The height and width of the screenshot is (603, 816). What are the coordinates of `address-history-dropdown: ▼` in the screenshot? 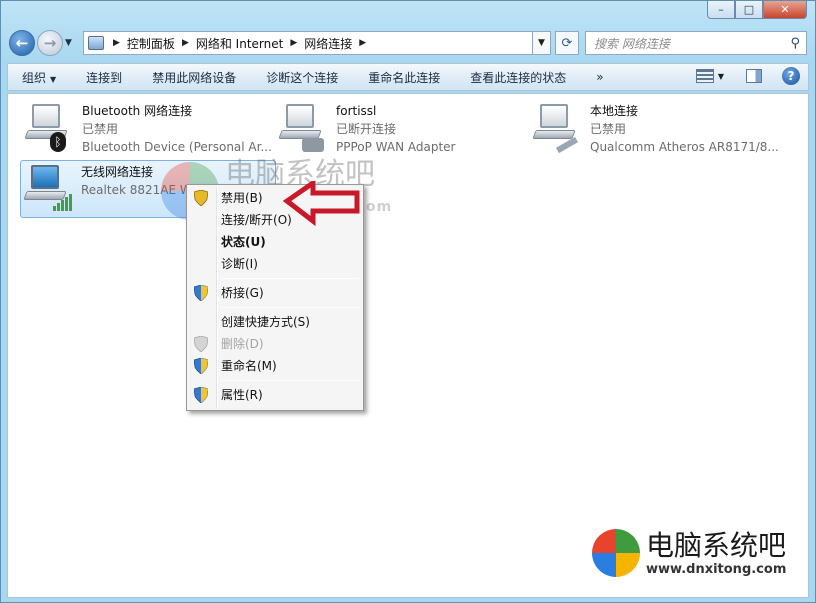 It's located at (542, 43).